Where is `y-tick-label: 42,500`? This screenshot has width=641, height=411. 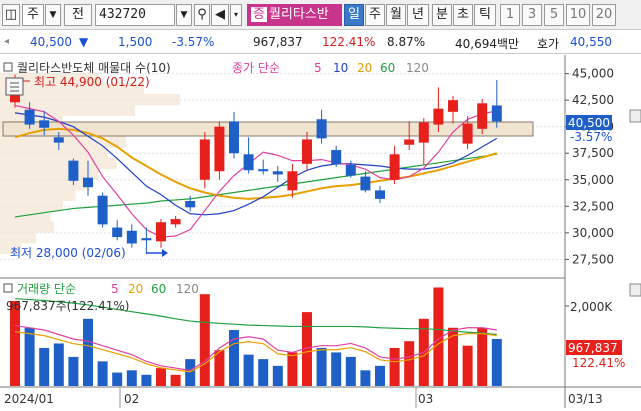 y-tick-label: 42,500 is located at coordinates (593, 100).